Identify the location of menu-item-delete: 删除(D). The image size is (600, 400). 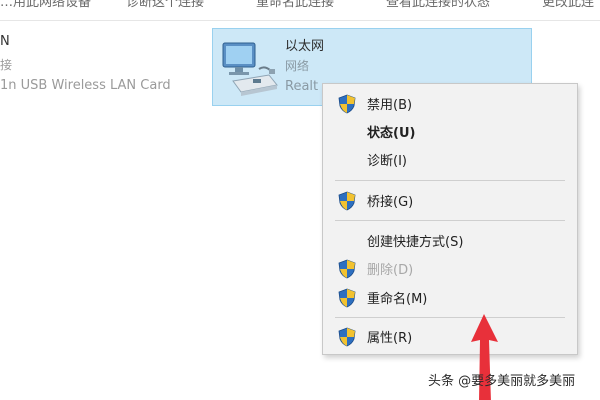
(450, 268).